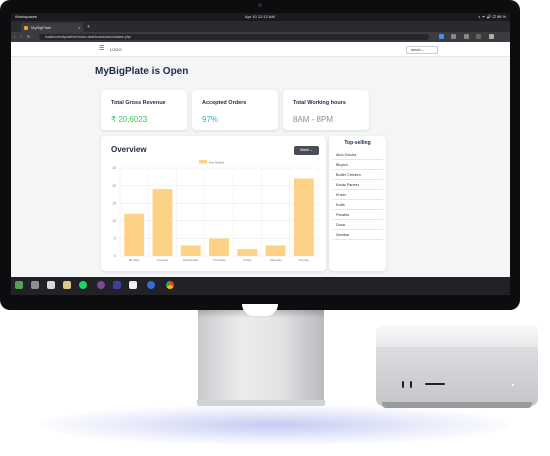  Describe the element at coordinates (114, 221) in the screenshot. I see `y-tick-label: 10` at that location.